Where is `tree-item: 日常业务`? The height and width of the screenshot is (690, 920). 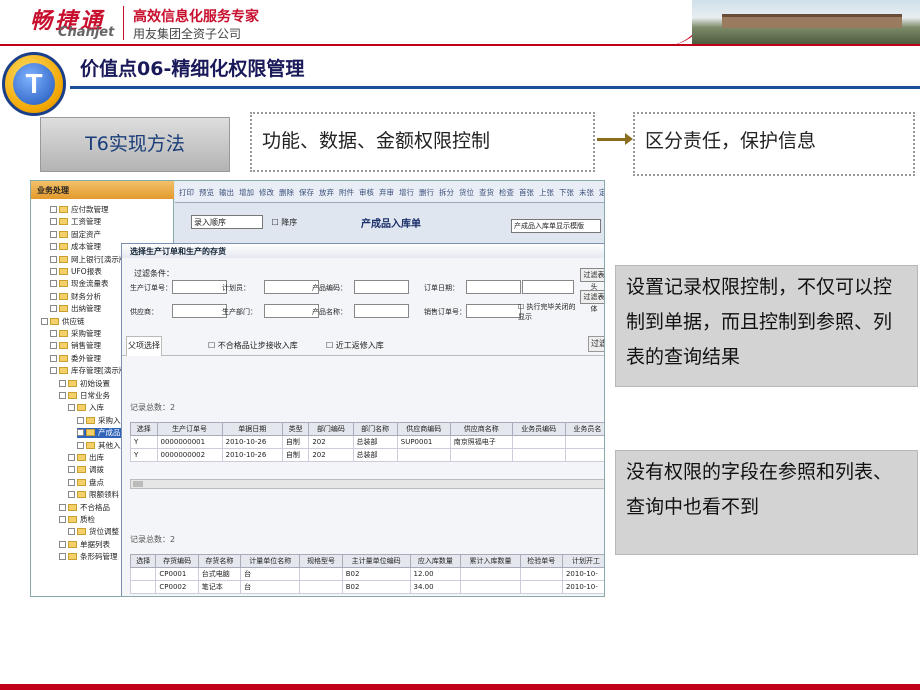 tree-item: 日常业务 is located at coordinates (84, 396).